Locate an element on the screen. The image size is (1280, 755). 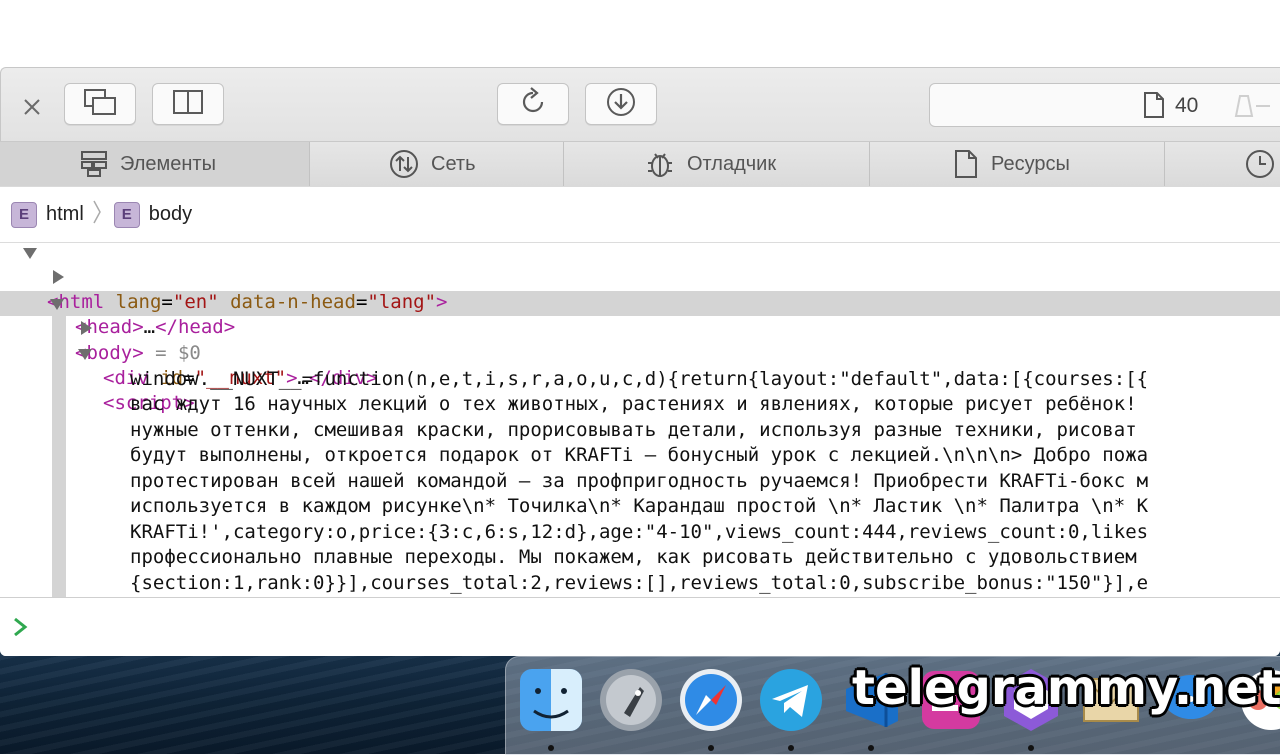
dock-mode-icon is located at coordinates (100, 104).